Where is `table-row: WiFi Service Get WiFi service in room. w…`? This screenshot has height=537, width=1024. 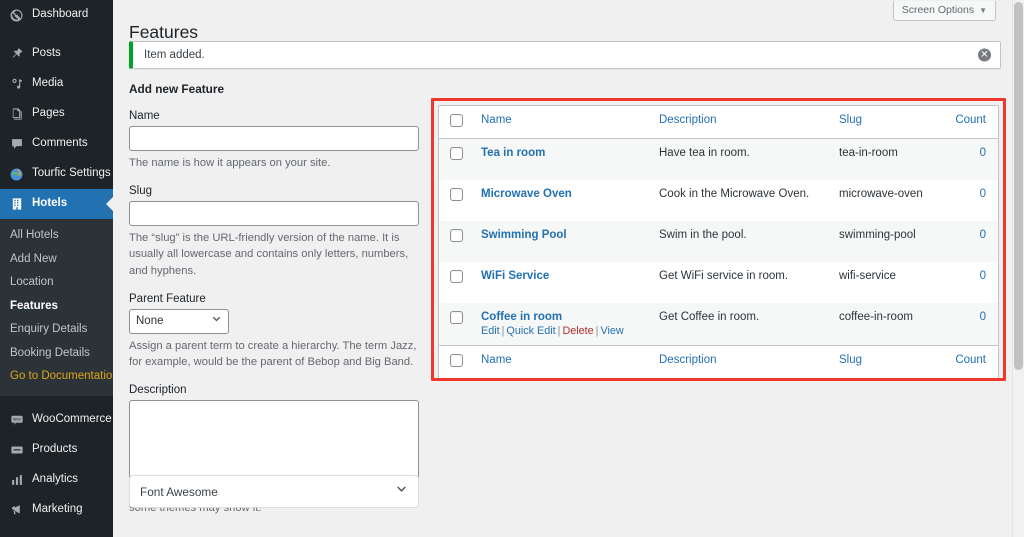 table-row: WiFi Service Get WiFi service in room. w… is located at coordinates (718, 282).